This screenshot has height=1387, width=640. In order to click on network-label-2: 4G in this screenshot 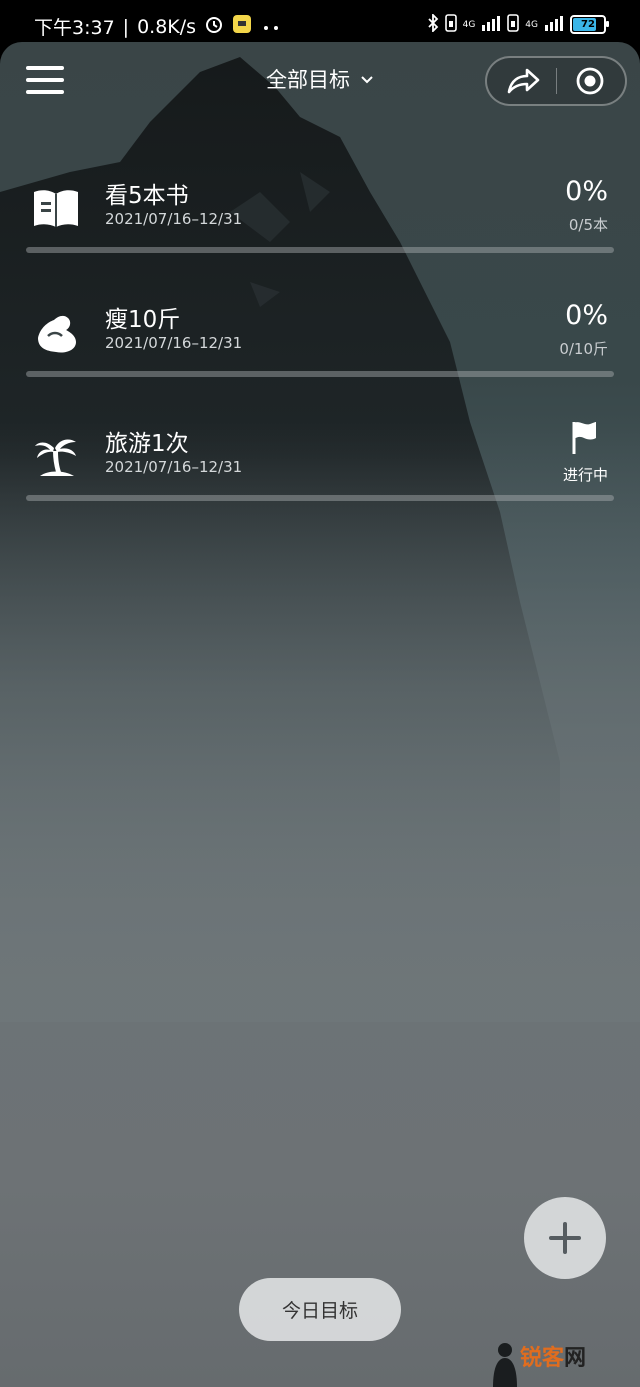, I will do `click(531, 24)`.